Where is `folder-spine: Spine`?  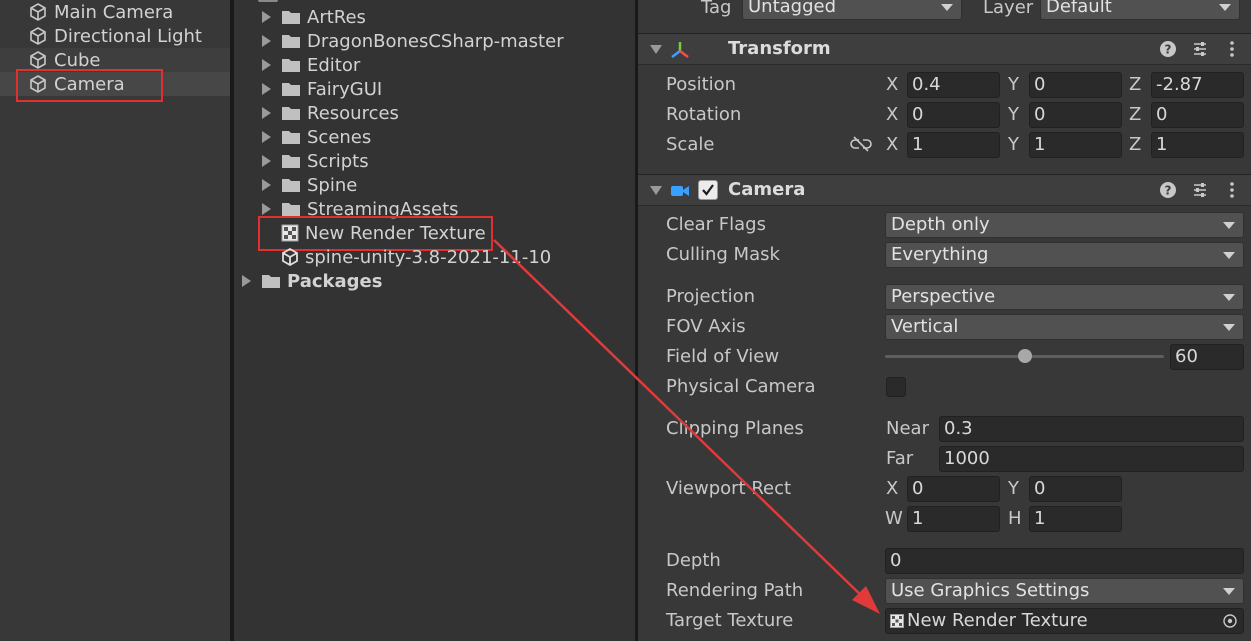 folder-spine: Spine is located at coordinates (309, 185).